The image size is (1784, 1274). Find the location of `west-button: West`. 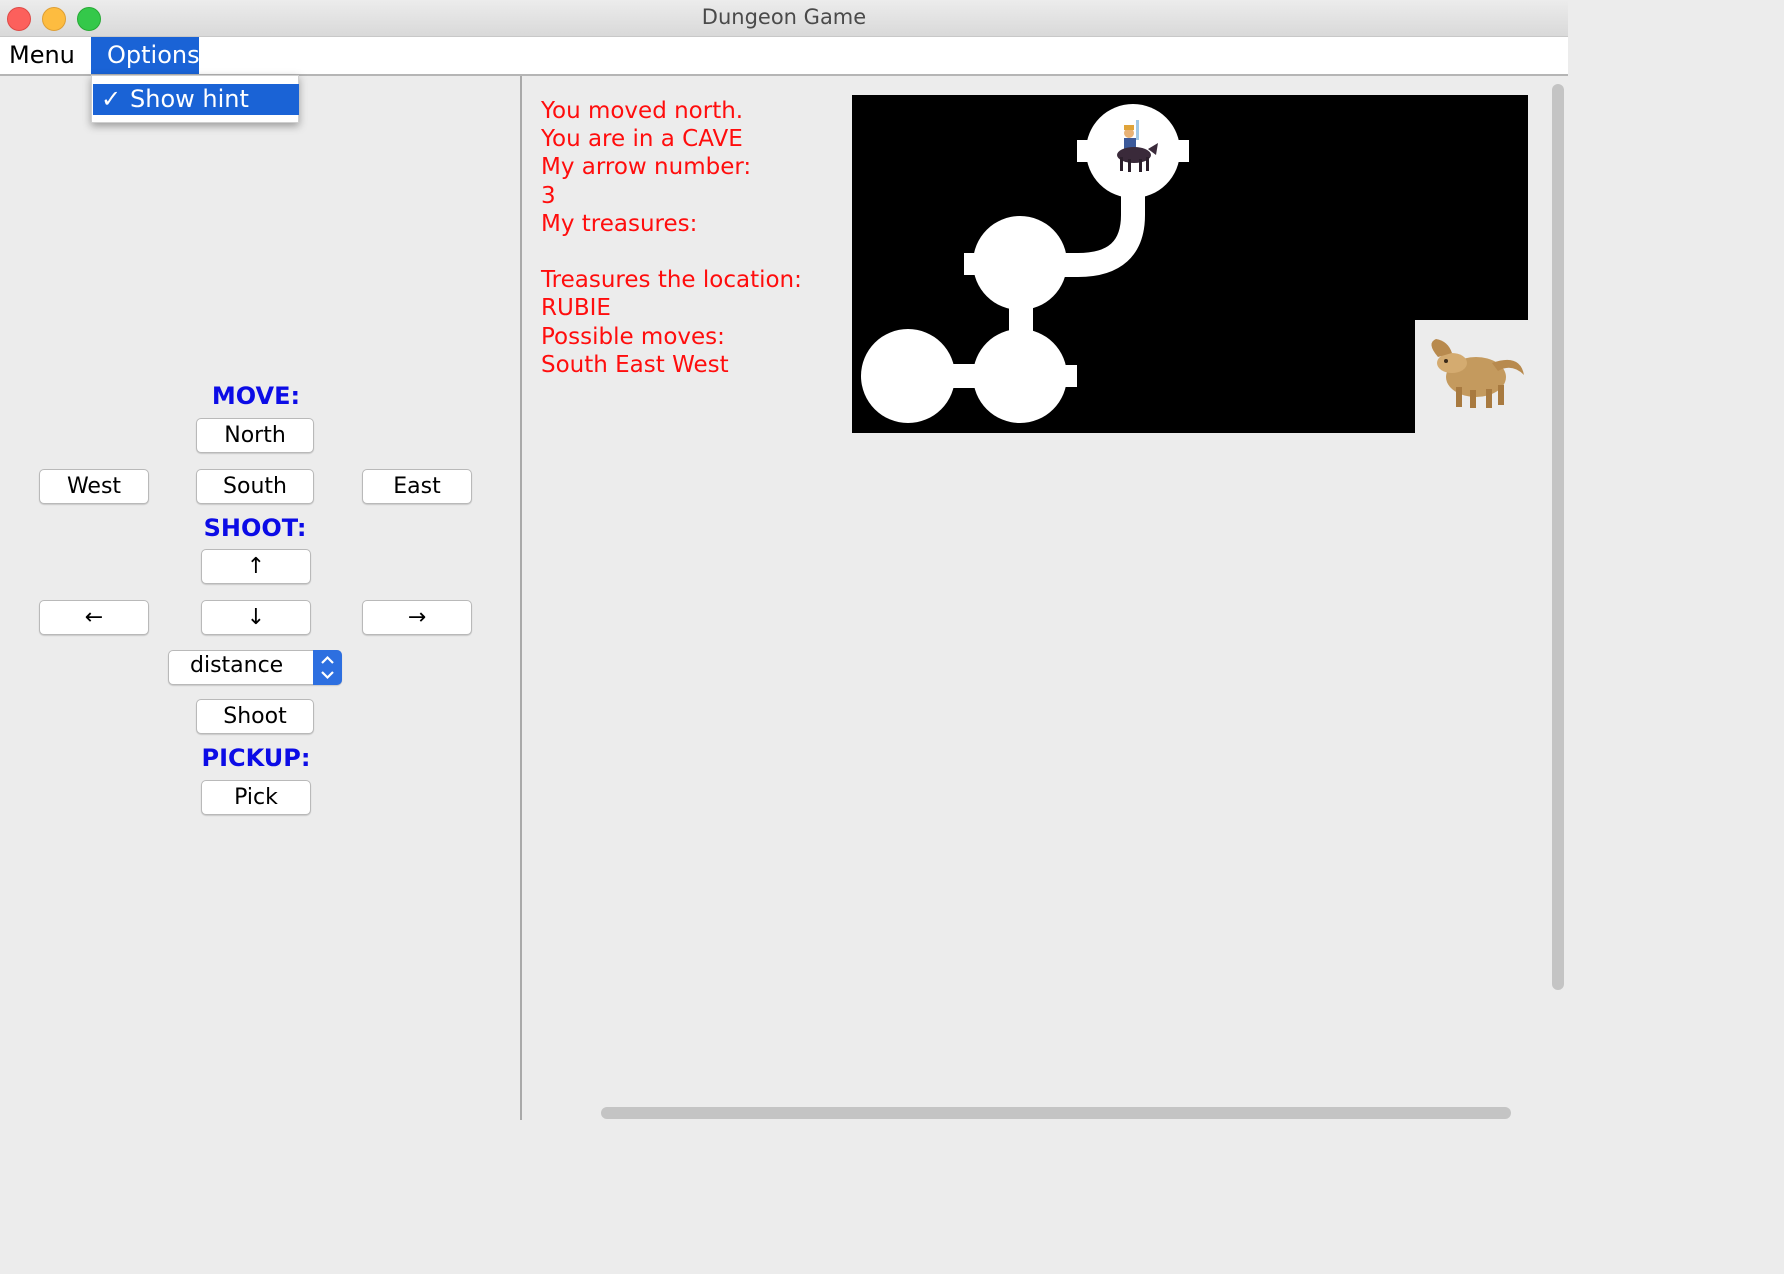

west-button: West is located at coordinates (94, 486).